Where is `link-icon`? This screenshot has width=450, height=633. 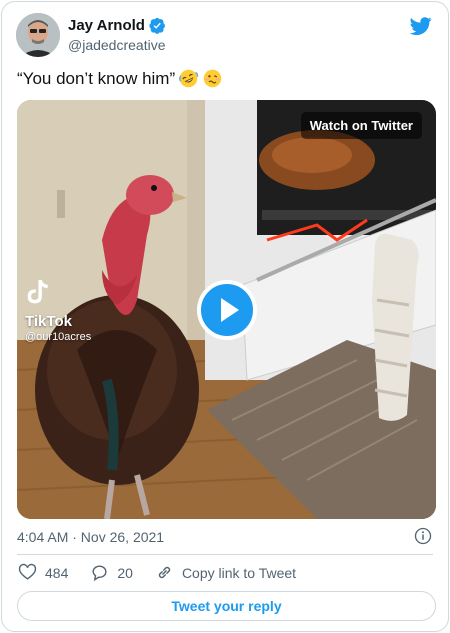
link-icon is located at coordinates (164, 572).